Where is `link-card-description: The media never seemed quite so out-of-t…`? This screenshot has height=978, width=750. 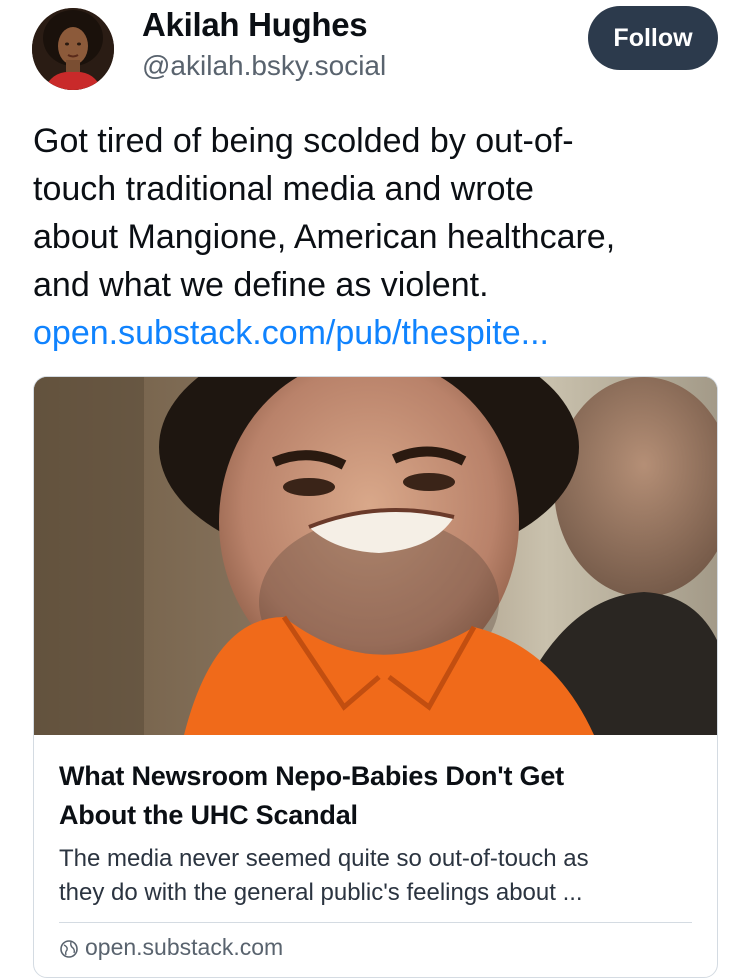 link-card-description: The media never seemed quite so out-of-t… is located at coordinates (379, 876).